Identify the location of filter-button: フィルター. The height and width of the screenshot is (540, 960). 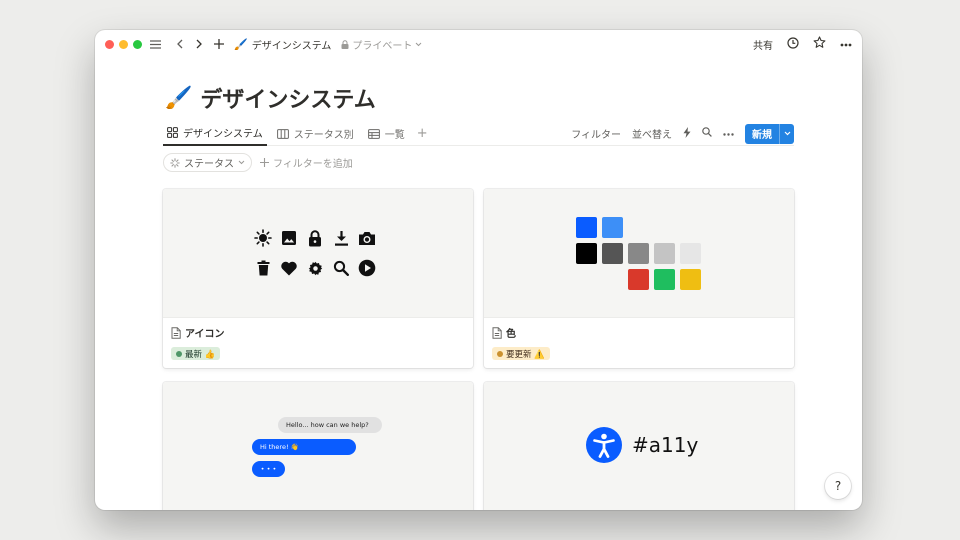
(596, 133).